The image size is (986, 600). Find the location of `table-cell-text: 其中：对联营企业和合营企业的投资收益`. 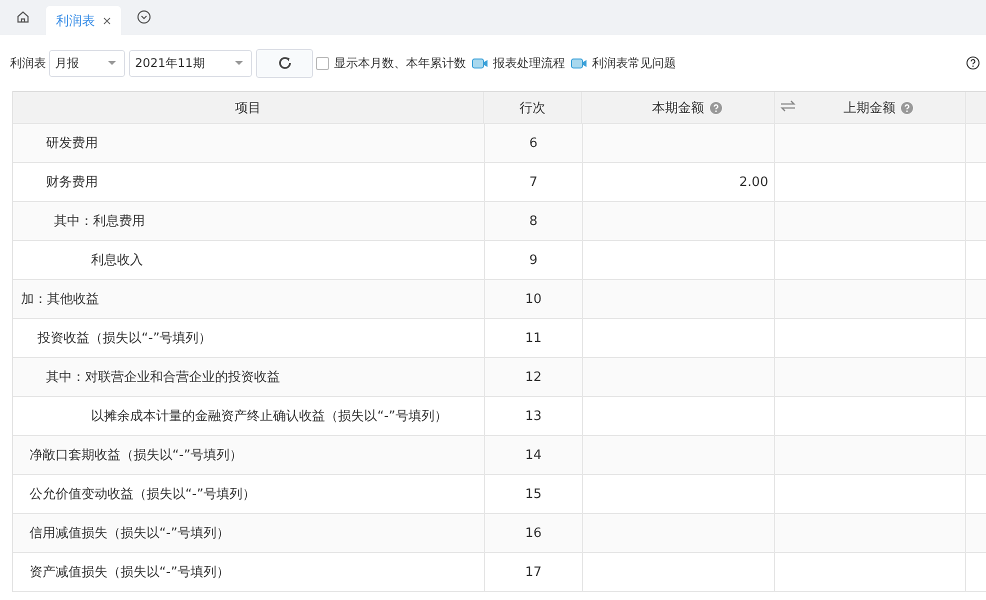

table-cell-text: 其中：对联营企业和合营企业的投资收益 is located at coordinates (162, 377).